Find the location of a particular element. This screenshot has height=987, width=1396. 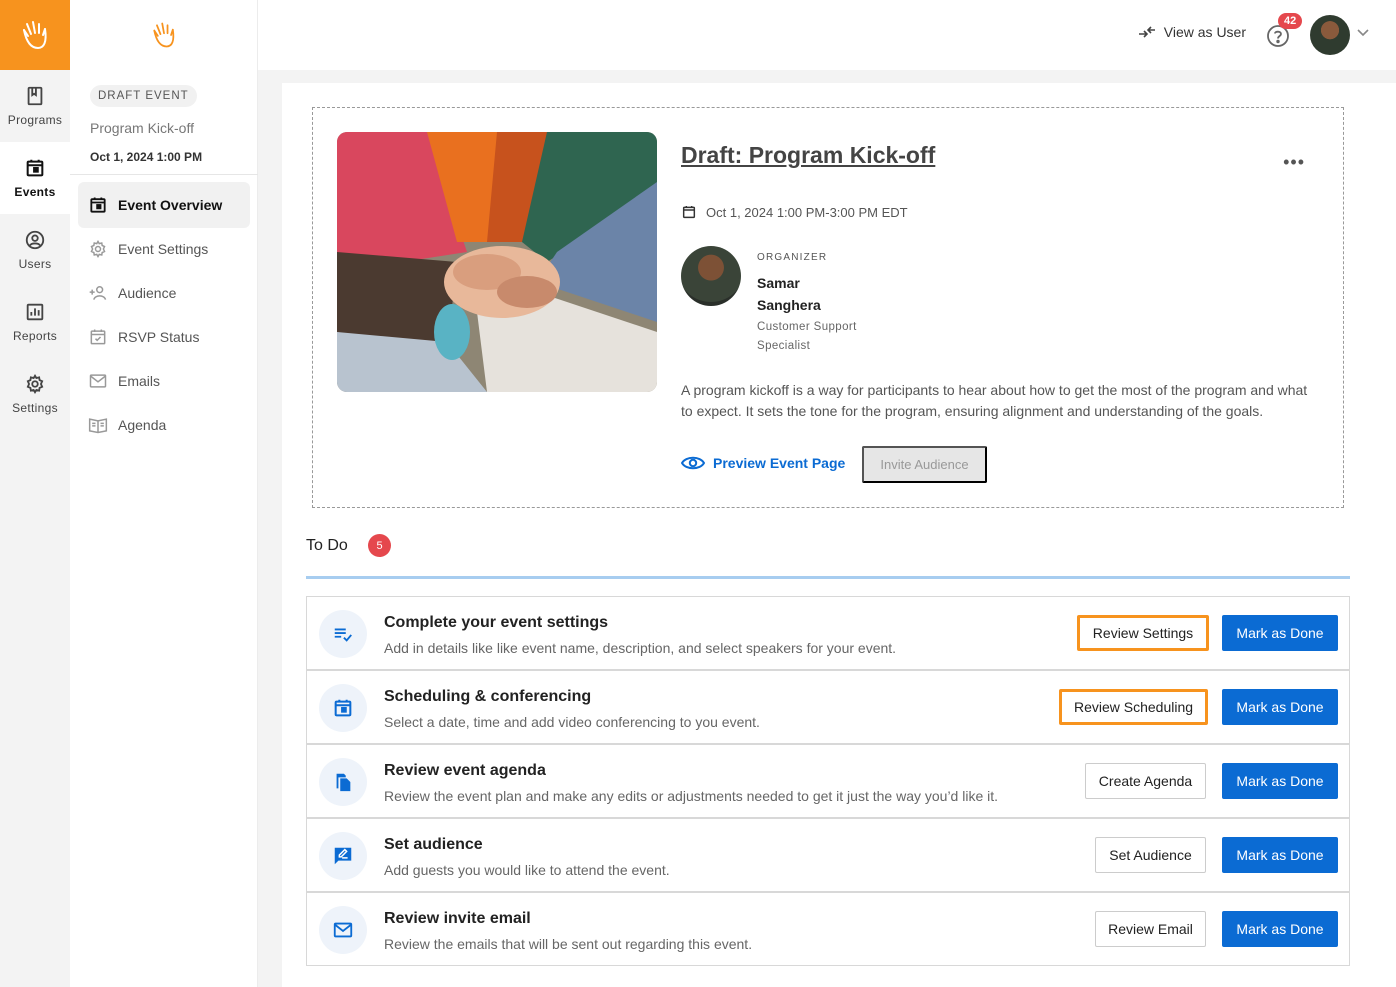

sidebar-event-date: Oct 1, 2024 1:00 PM is located at coordinates (146, 157).